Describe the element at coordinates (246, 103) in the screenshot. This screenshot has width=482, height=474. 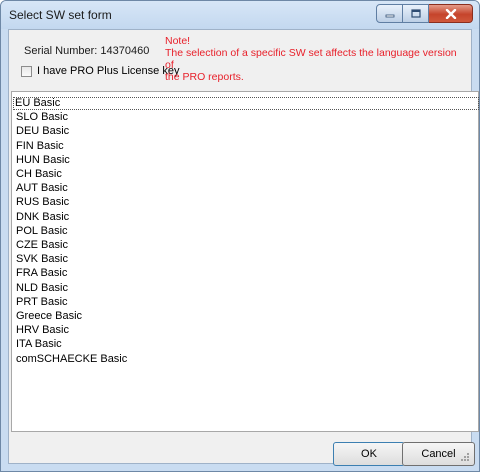
I see `sw-set-item: EU Basic` at that location.